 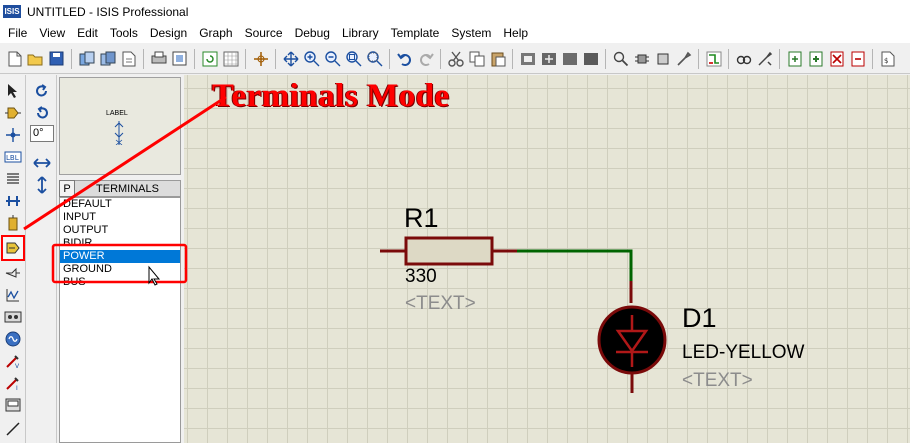 I want to click on text-script-mode-icon, so click(x=13, y=179).